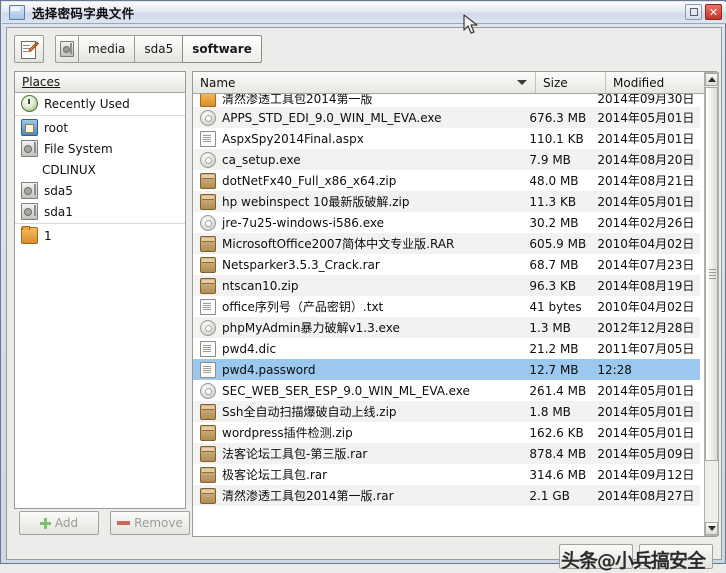 The image size is (726, 573). Describe the element at coordinates (346, 390) in the screenshot. I see `file-name-label: SEC_WEB_SER_ESP_9.0_WIN_ML_EVA.exe` at that location.